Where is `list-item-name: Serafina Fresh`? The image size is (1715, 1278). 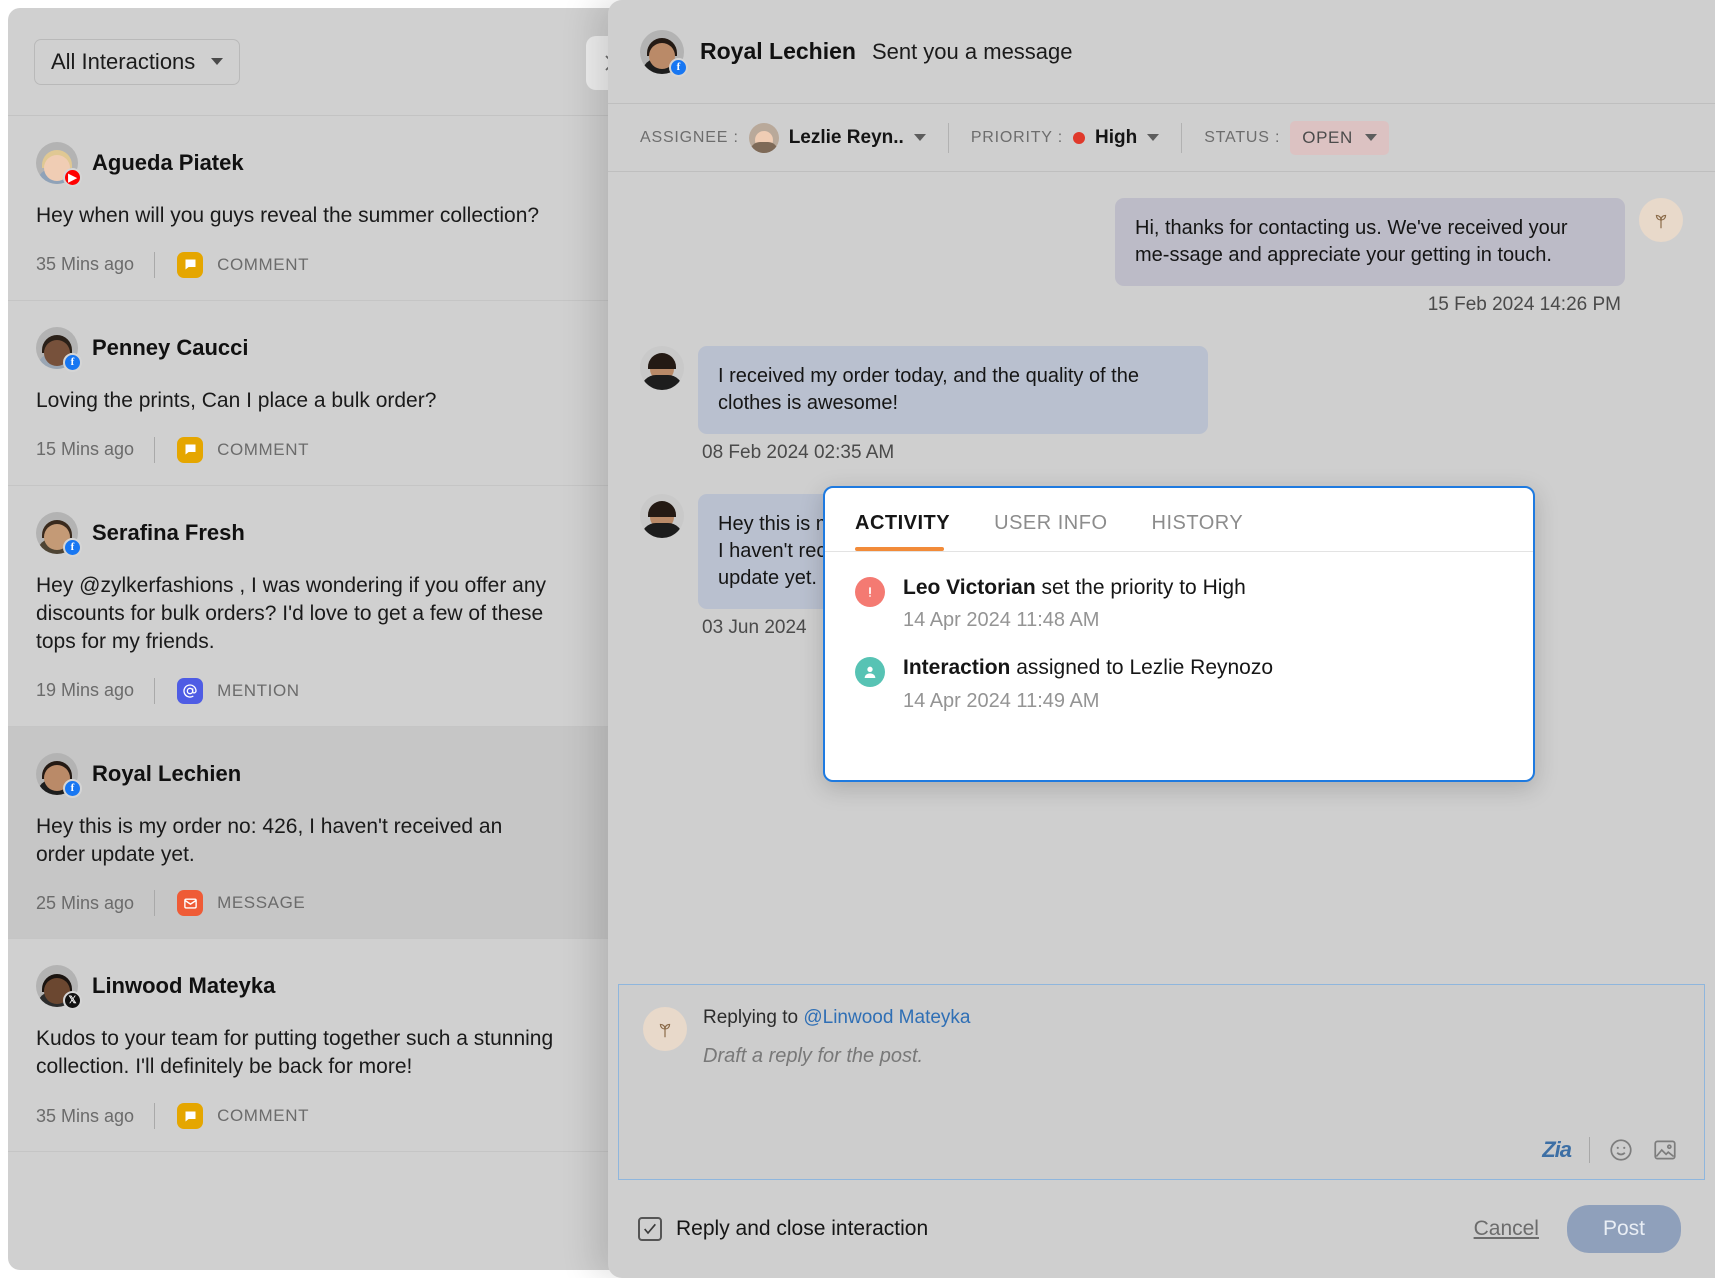 list-item-name: Serafina Fresh is located at coordinates (168, 532).